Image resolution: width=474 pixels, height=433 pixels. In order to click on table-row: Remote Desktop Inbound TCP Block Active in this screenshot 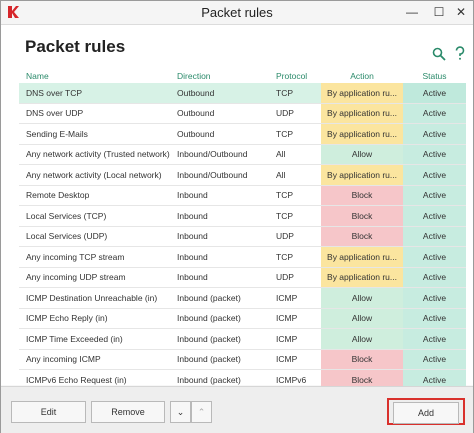, I will do `click(242, 195)`.